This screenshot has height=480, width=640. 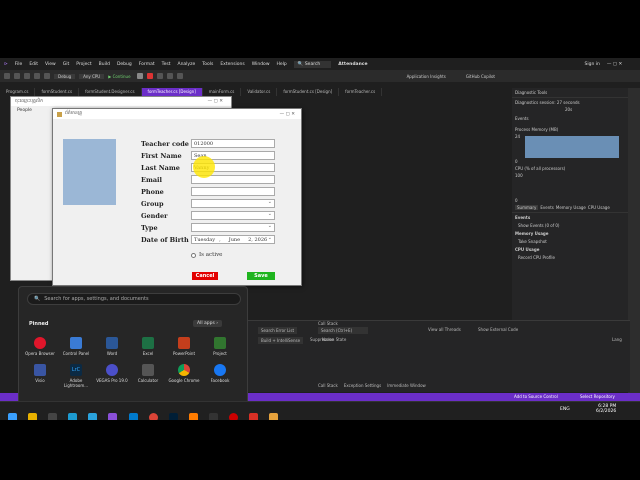 What do you see at coordinates (27, 76) in the screenshot?
I see `save-all-icon` at bounding box center [27, 76].